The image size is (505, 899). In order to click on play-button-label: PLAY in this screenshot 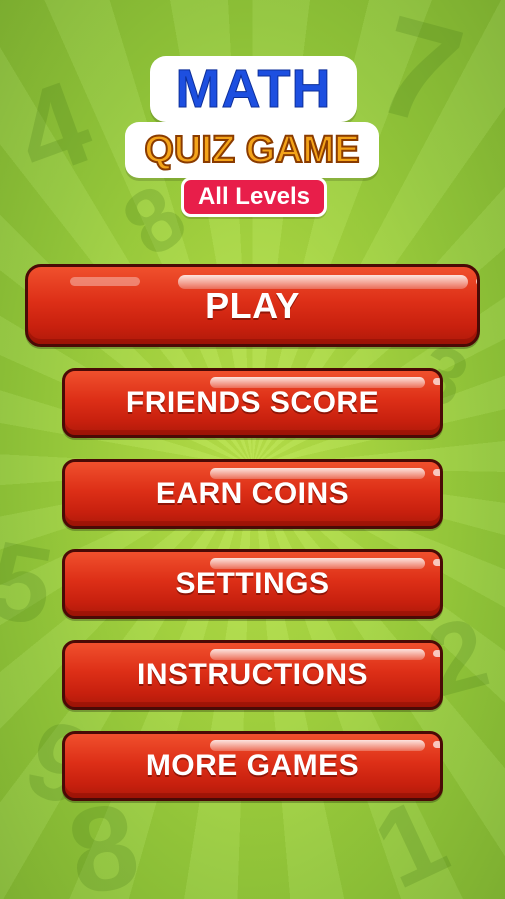, I will do `click(252, 305)`.